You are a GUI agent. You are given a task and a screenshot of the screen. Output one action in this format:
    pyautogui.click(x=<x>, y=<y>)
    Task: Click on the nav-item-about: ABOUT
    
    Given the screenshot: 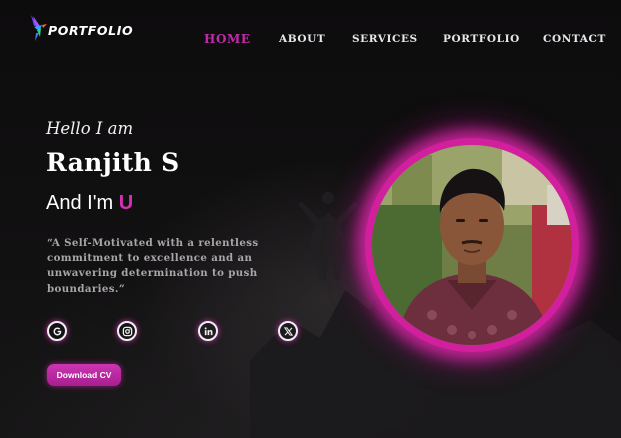 What is the action you would take?
    pyautogui.click(x=302, y=39)
    